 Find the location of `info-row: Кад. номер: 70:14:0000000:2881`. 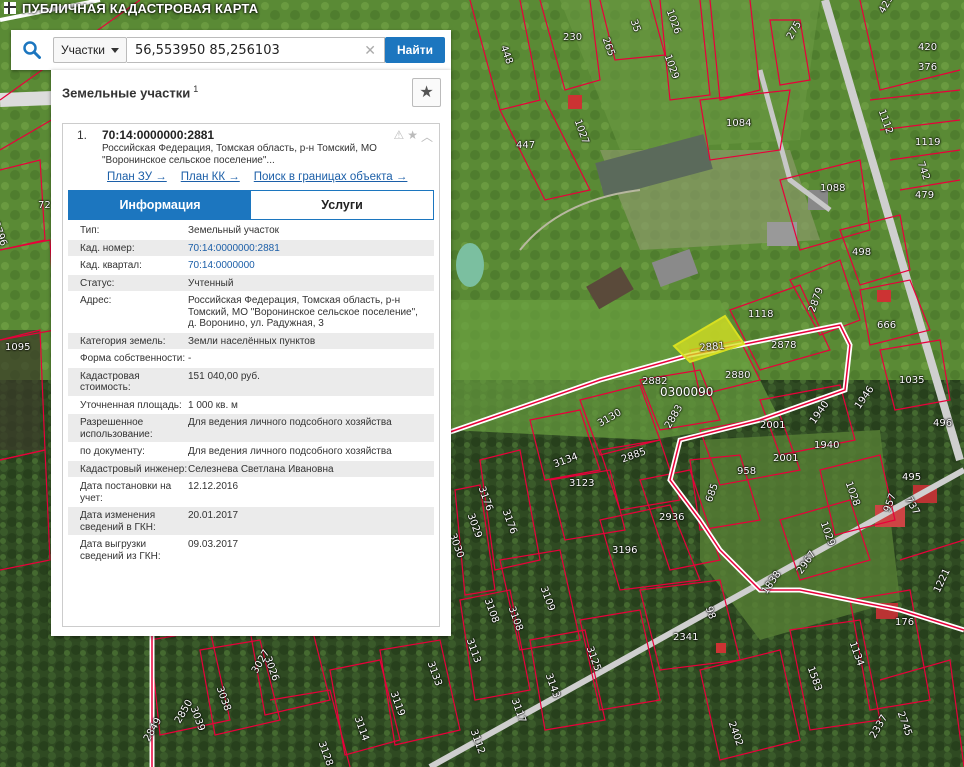

info-row: Кад. номер: 70:14:0000000:2881 is located at coordinates (251, 248).